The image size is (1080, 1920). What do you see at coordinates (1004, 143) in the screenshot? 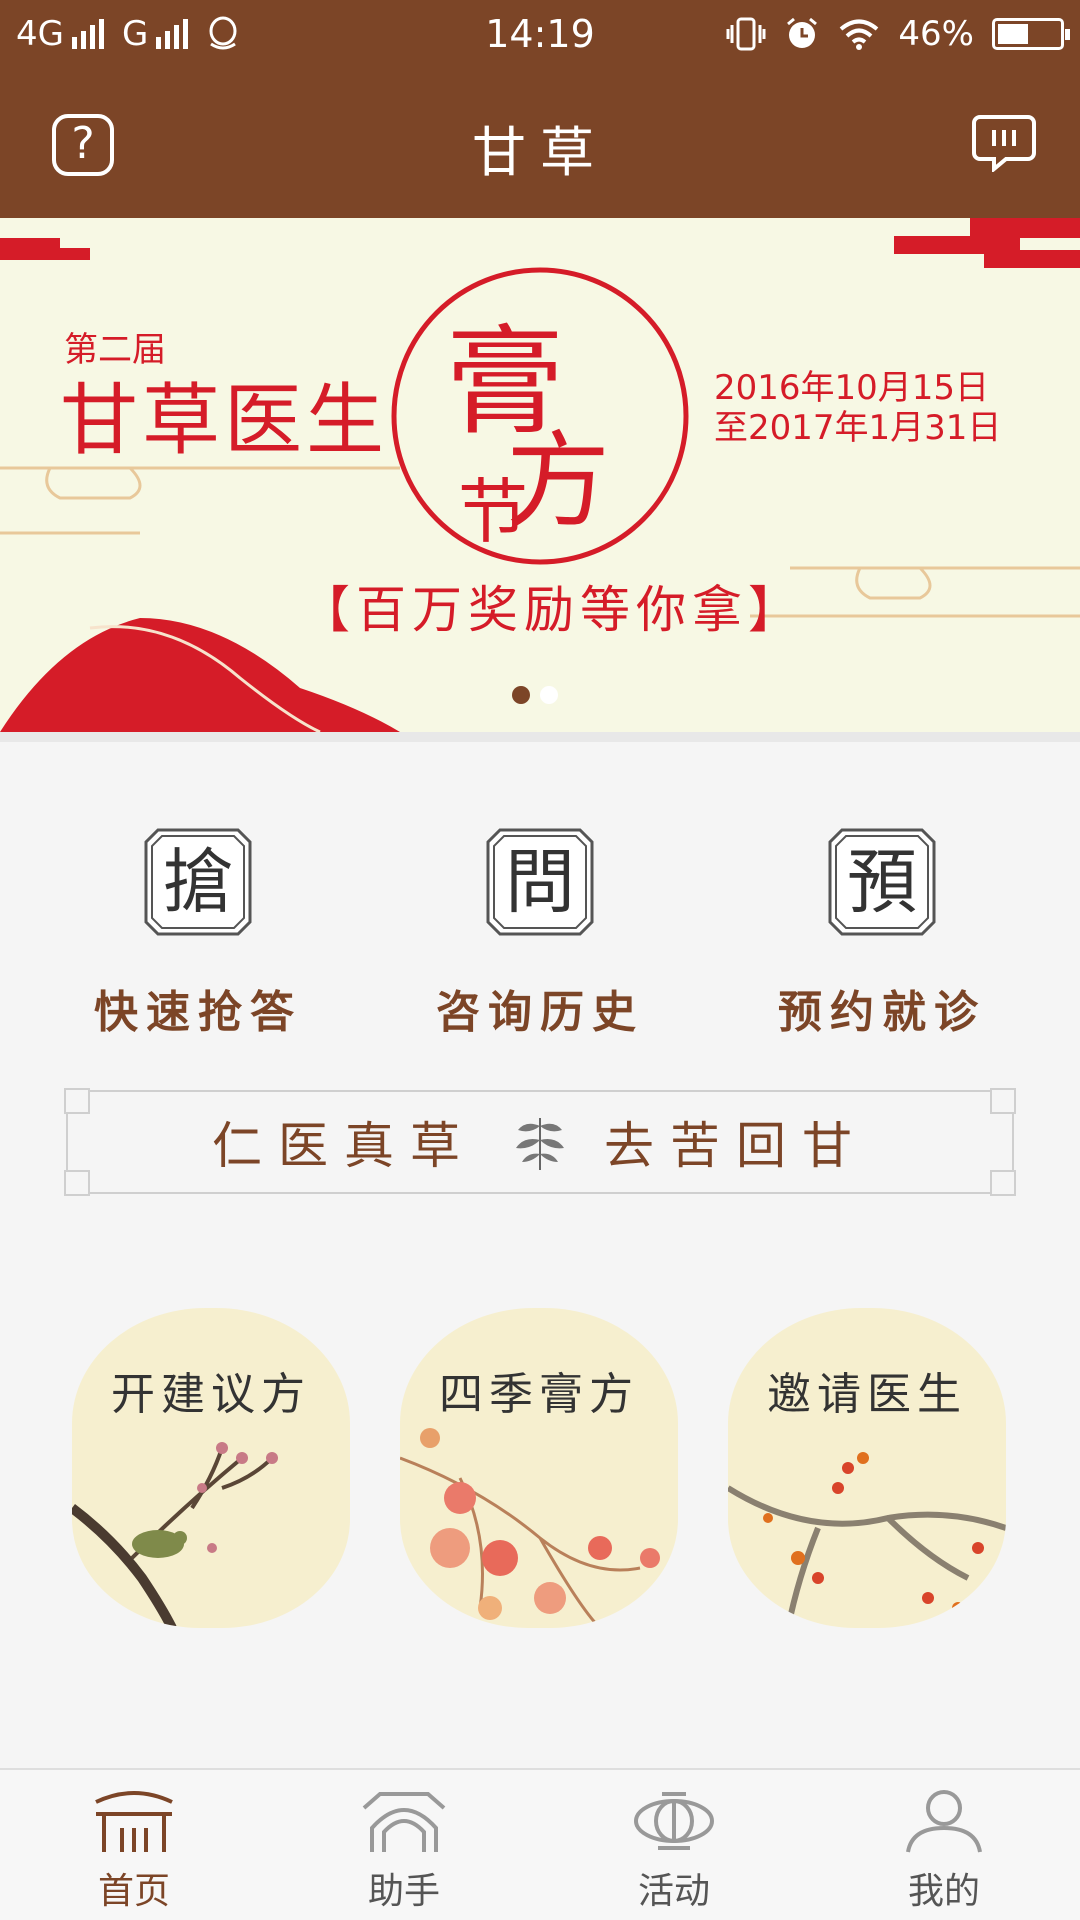
I see `message-icon` at bounding box center [1004, 143].